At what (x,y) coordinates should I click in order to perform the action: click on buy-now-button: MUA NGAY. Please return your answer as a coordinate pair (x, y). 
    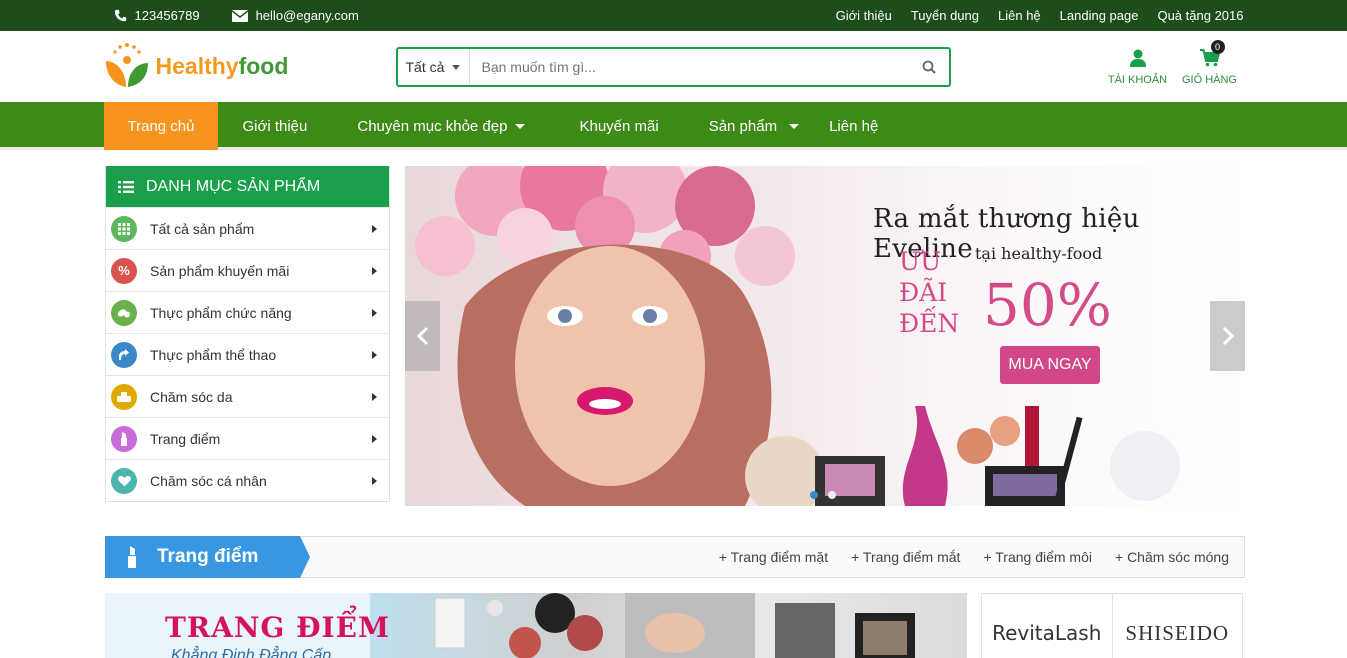
    Looking at the image, I should click on (1050, 365).